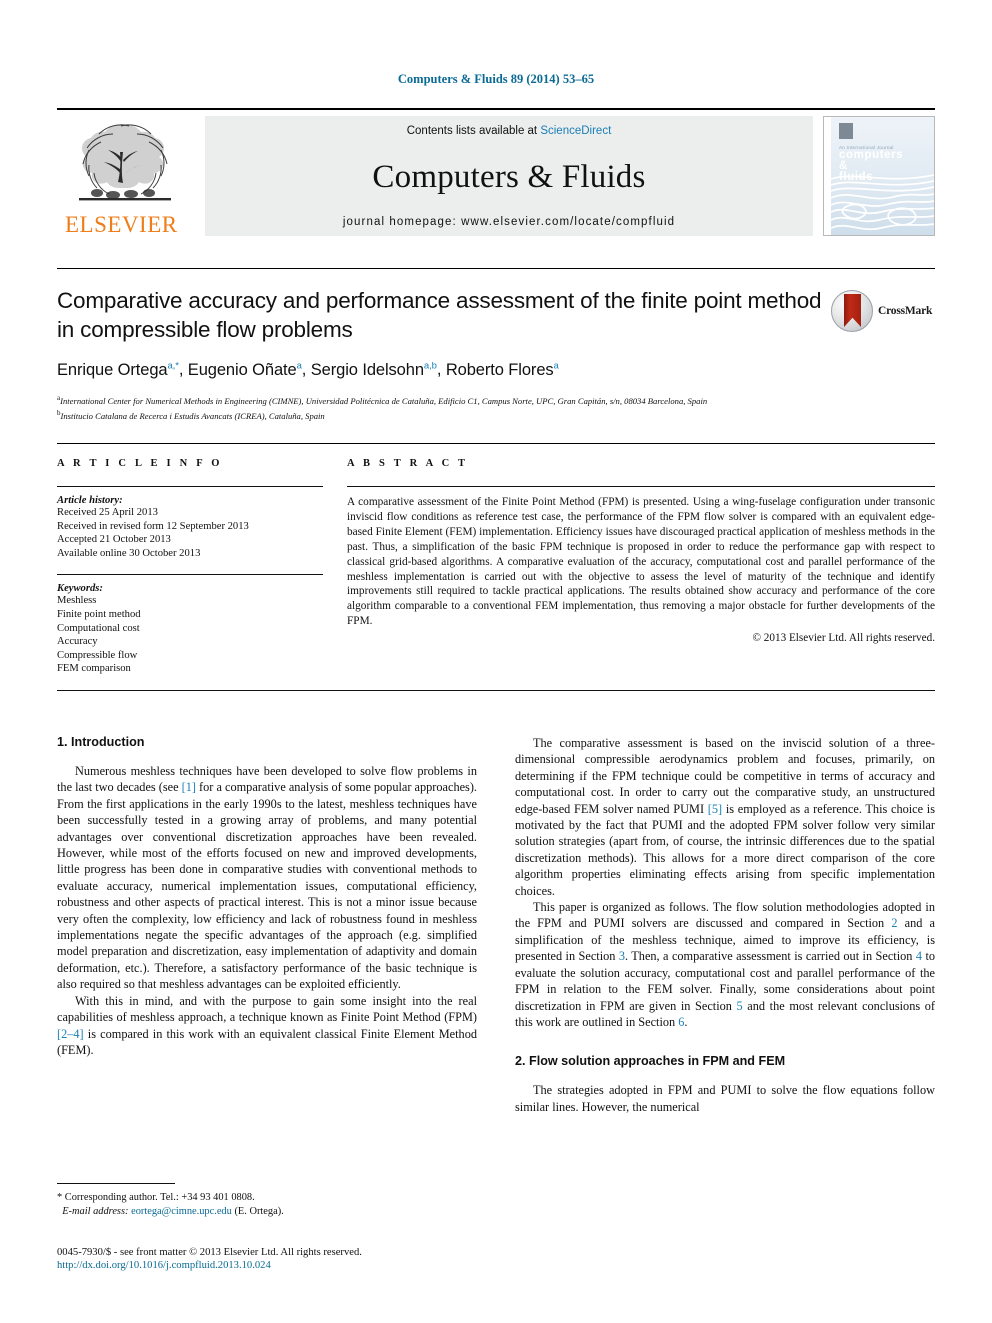  What do you see at coordinates (98, 628) in the screenshot?
I see `keyword-2: Computational cost` at bounding box center [98, 628].